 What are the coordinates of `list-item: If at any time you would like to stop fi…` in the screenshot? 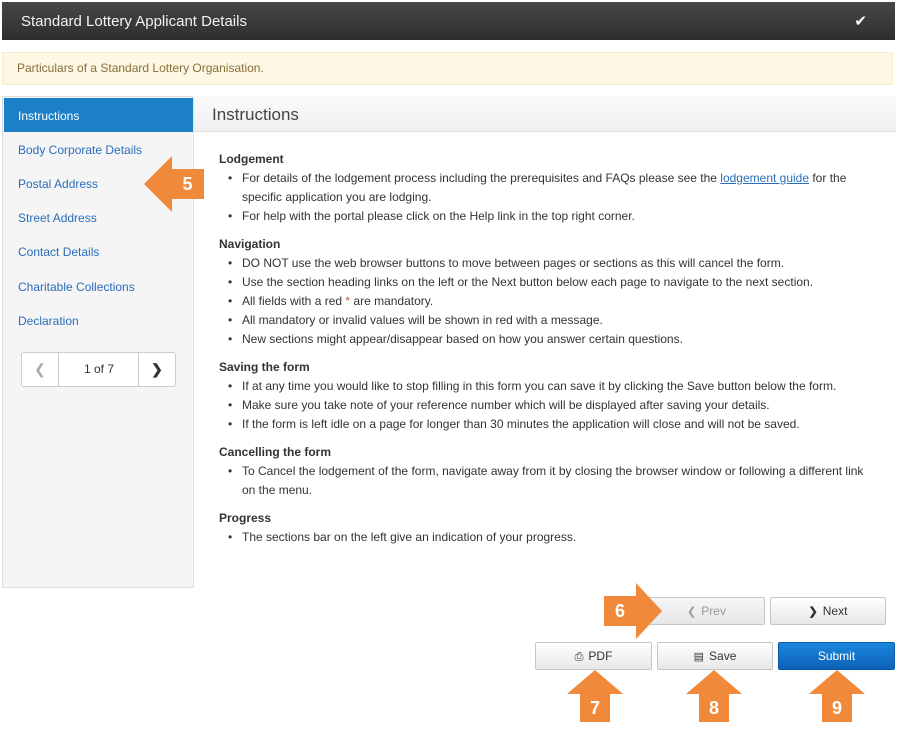 It's located at (553, 386).